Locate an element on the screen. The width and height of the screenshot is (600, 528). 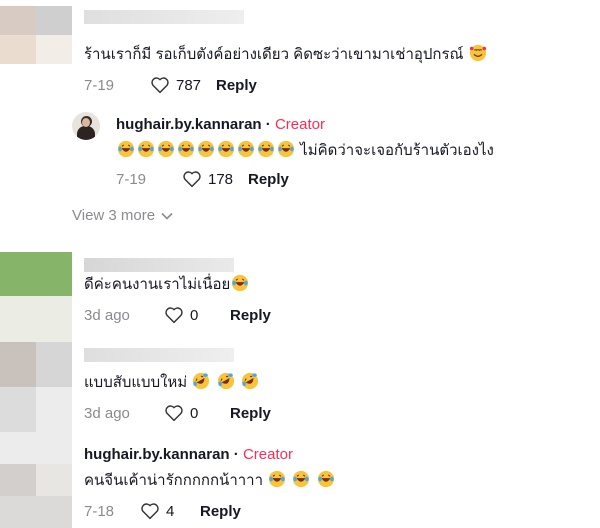
like-count: 178 is located at coordinates (221, 179).